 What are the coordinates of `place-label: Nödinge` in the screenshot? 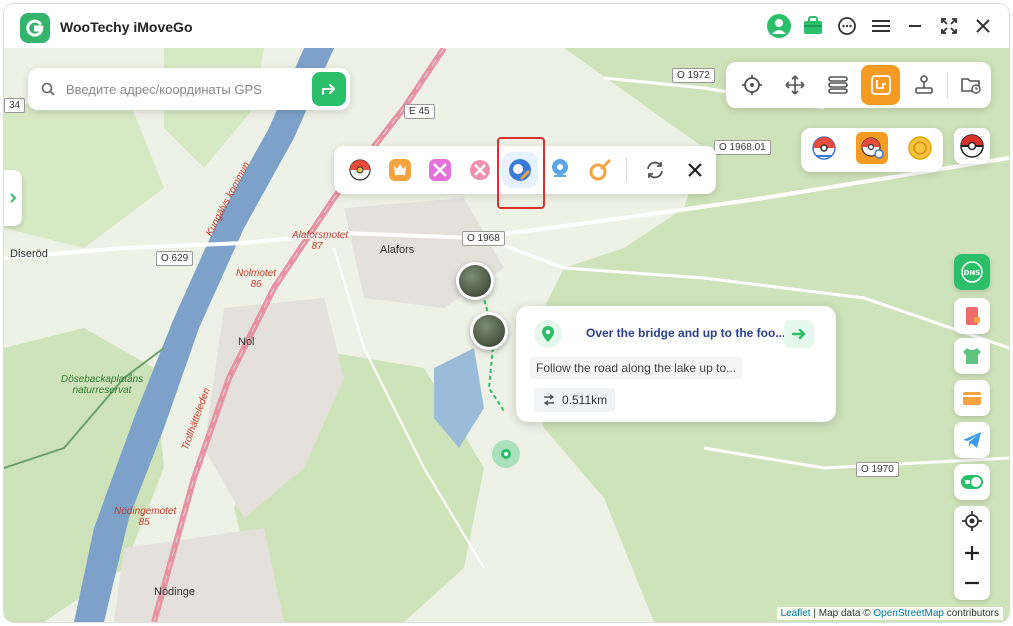 It's located at (174, 592).